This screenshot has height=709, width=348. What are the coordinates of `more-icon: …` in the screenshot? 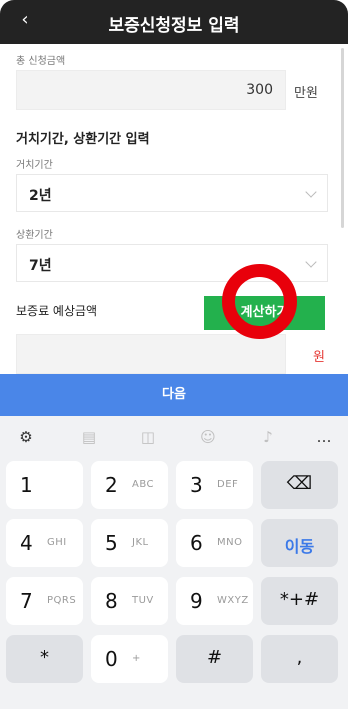 It's located at (324, 437).